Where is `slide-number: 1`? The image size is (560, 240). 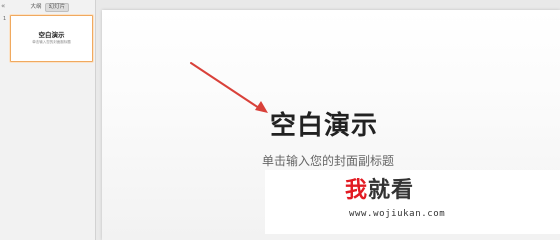 slide-number: 1 is located at coordinates (5, 19).